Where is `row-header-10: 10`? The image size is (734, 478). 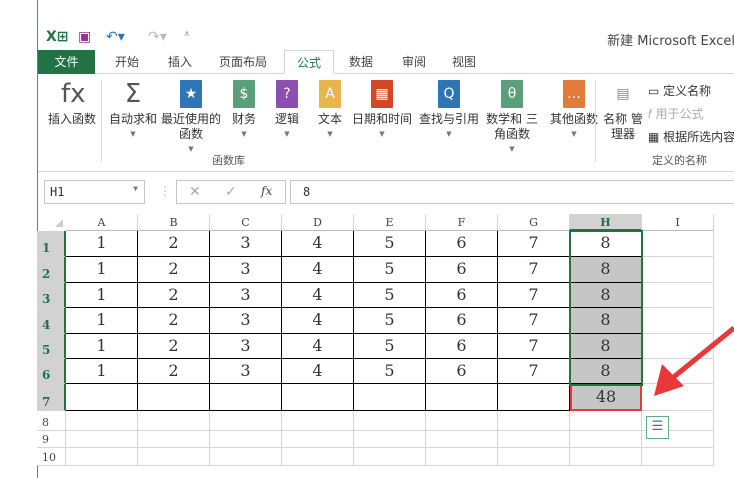
row-header-10: 10 is located at coordinates (51, 457).